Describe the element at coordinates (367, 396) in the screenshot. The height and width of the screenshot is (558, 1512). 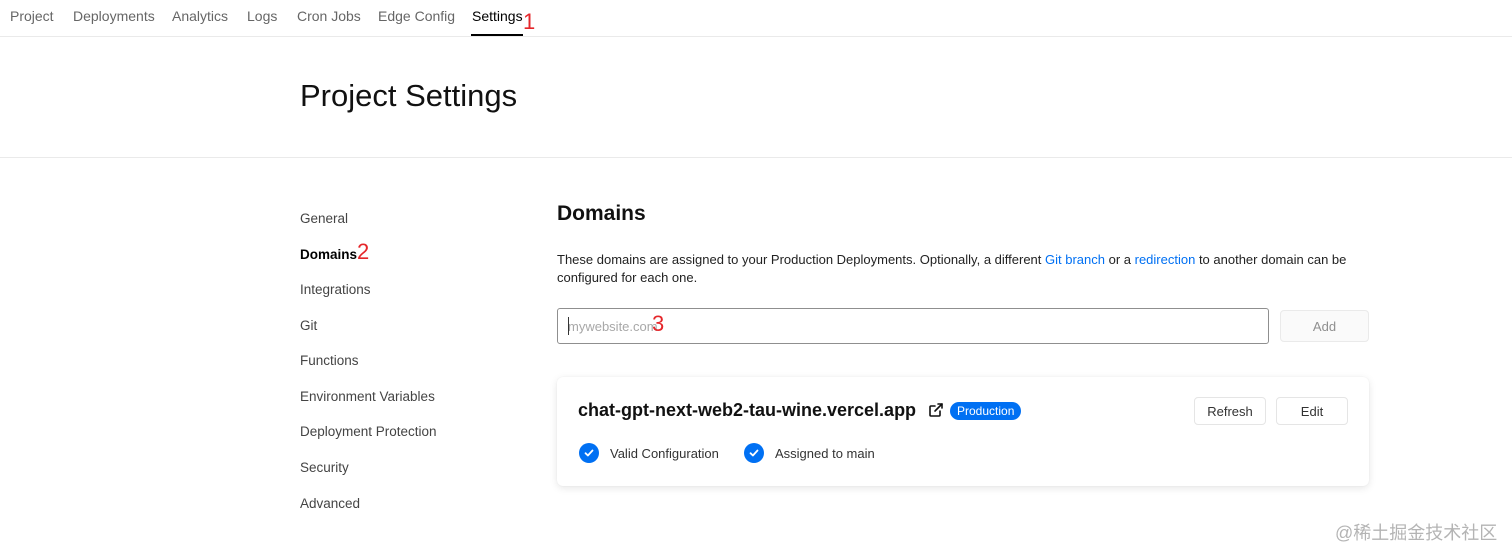
I see `sidebar-item-environment-variables: Environment Variables` at that location.